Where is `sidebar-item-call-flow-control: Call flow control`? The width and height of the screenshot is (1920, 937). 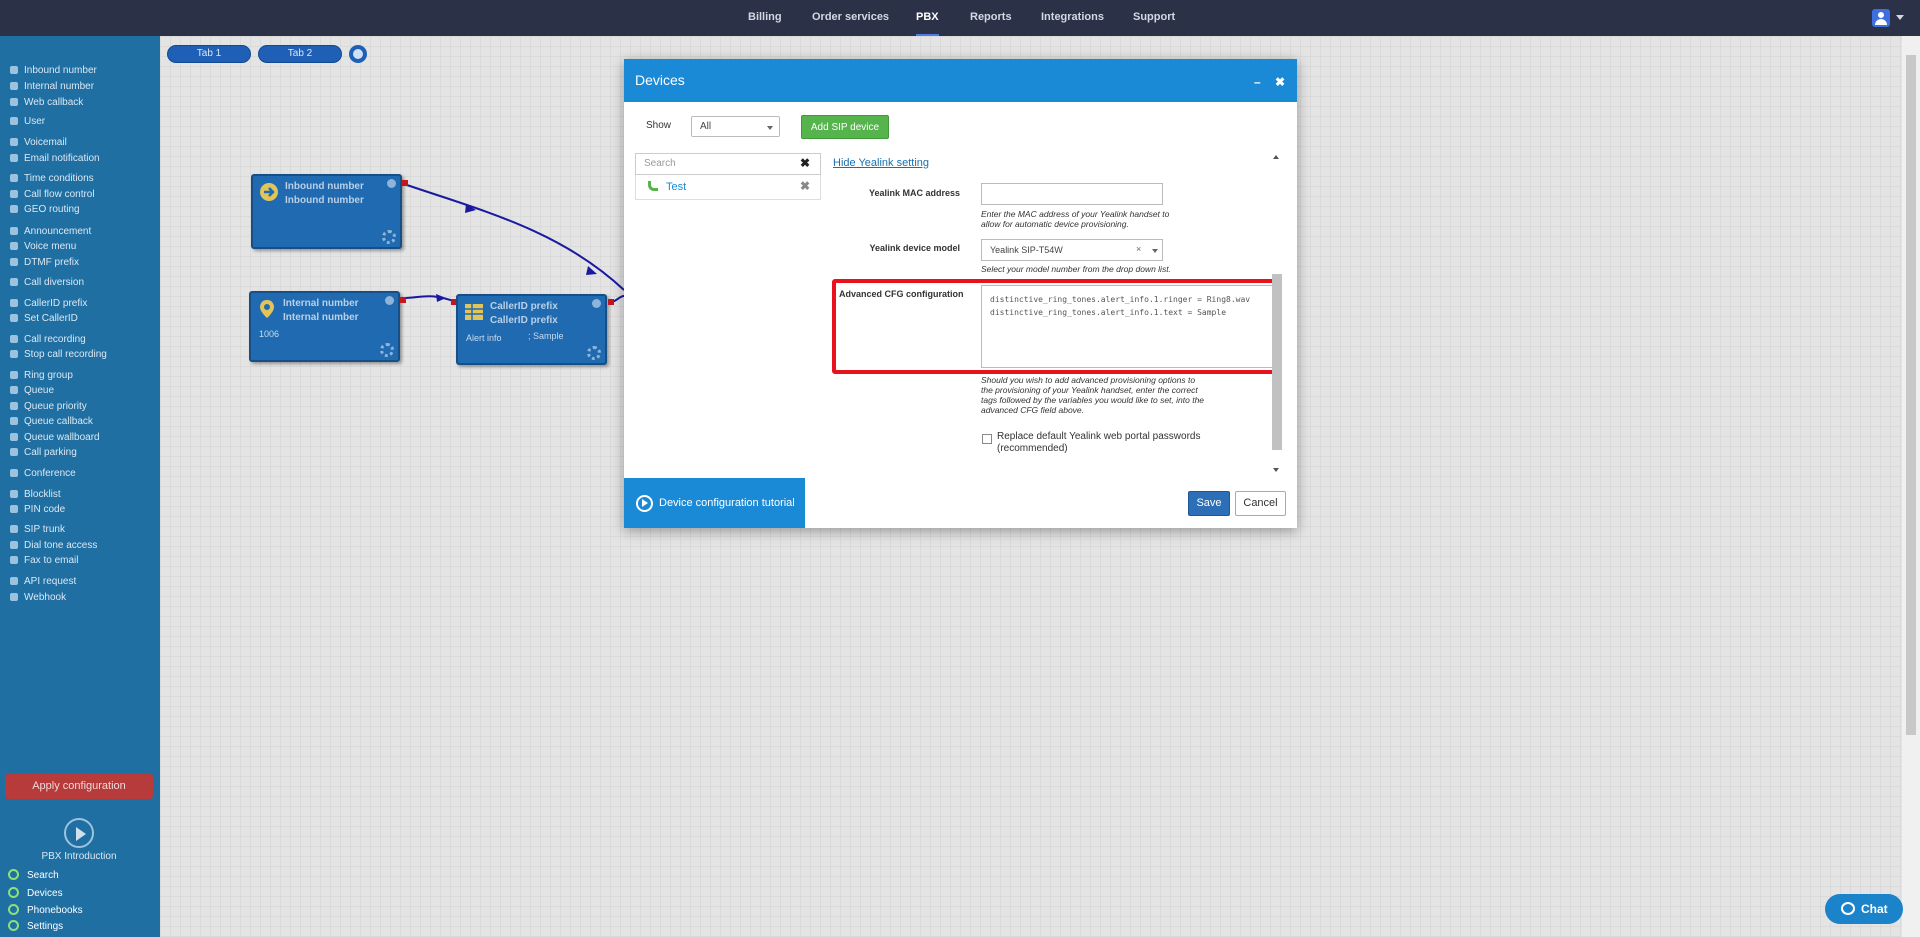
sidebar-item-call-flow-control: Call flow control is located at coordinates (52, 194).